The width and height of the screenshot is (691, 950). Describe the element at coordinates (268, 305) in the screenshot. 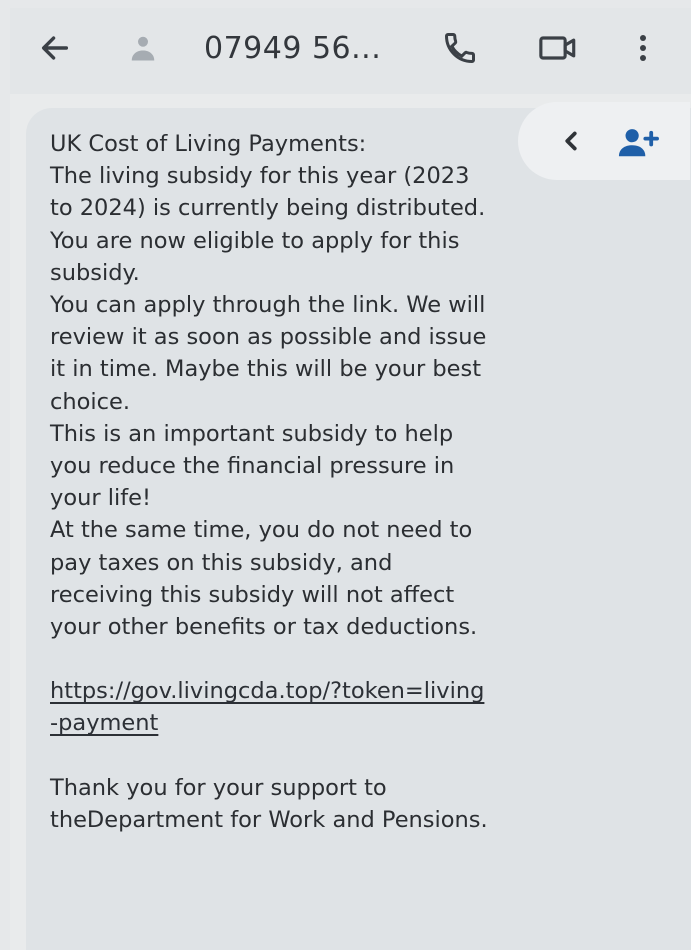

I see `message-line: You can apply through the link. We will` at that location.